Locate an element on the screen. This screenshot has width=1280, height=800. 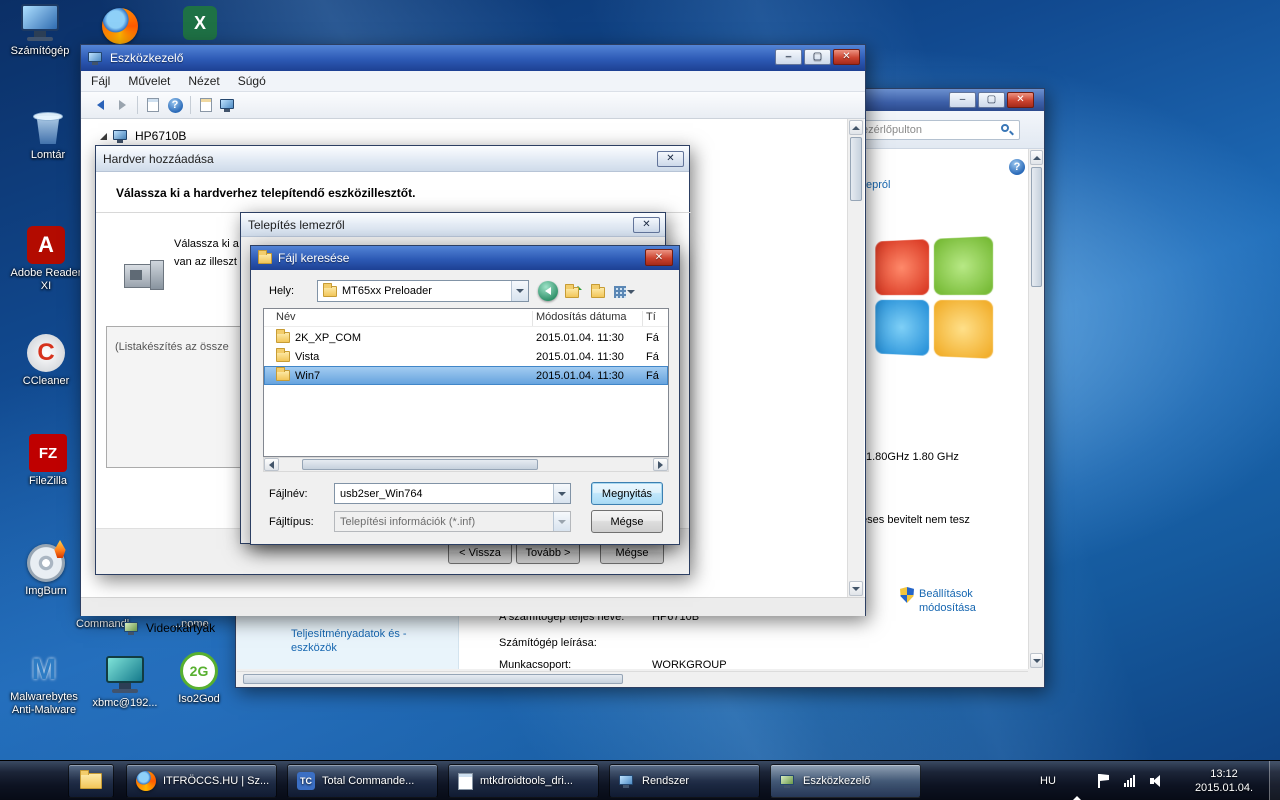
tree-item-display-adapters: Videokártyák is located at coordinates (169, 628).